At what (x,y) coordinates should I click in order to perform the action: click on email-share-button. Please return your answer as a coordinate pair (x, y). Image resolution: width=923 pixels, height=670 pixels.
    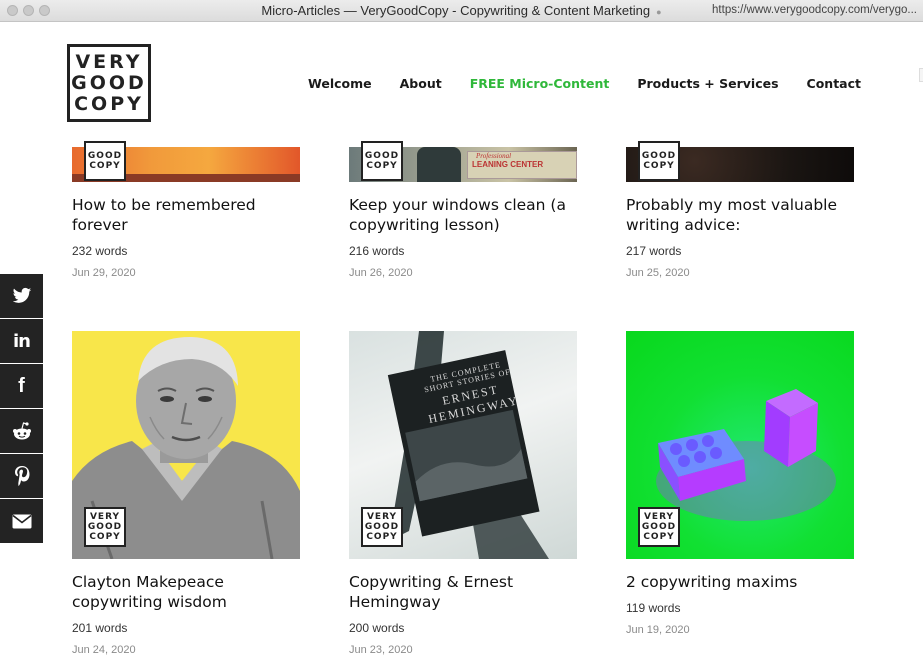
    Looking at the image, I should click on (21, 521).